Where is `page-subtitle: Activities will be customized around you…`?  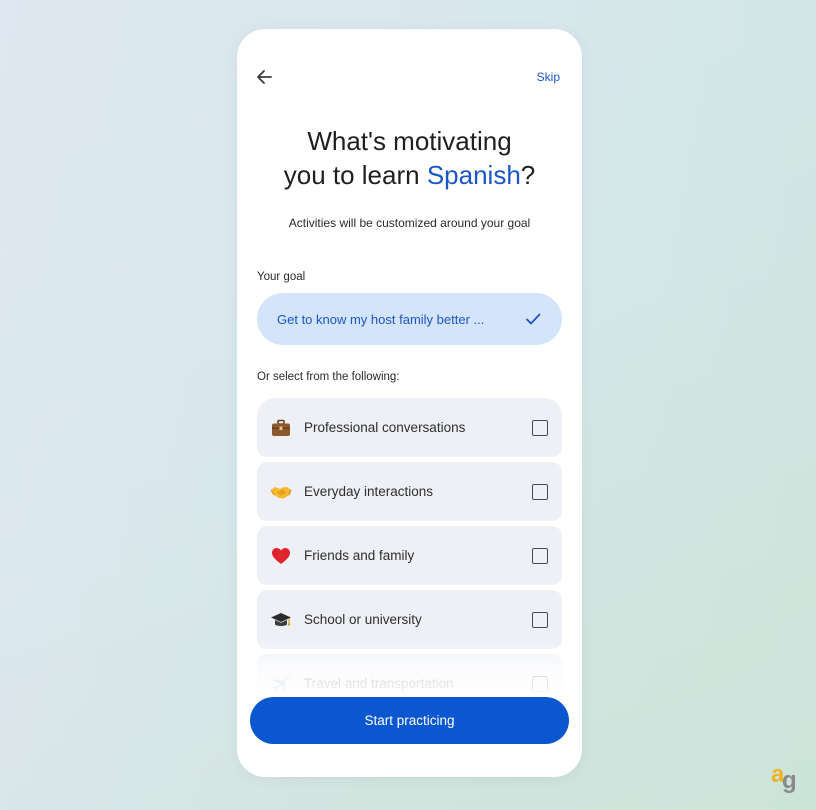
page-subtitle: Activities will be customized around you… is located at coordinates (409, 223).